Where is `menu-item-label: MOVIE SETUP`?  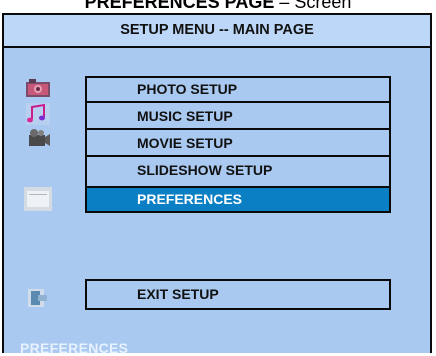 menu-item-label: MOVIE SETUP is located at coordinates (185, 143).